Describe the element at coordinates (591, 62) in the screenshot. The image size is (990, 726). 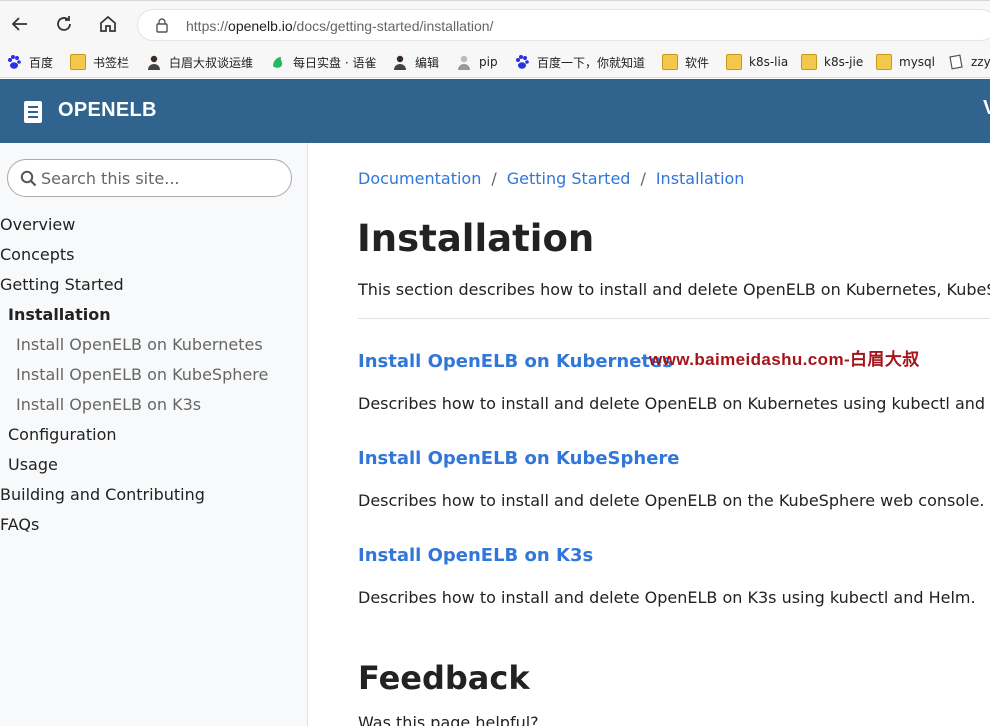
I see `bookmark-label: 百度一下，你就知道` at that location.